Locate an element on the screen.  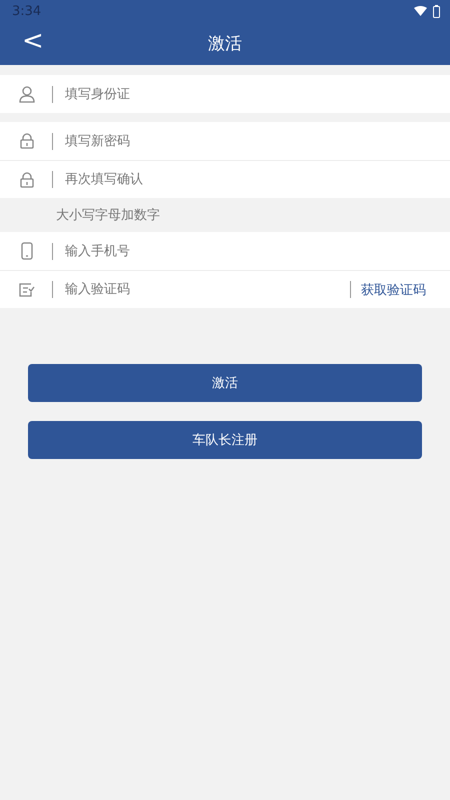
page-title: 激活 is located at coordinates (225, 44).